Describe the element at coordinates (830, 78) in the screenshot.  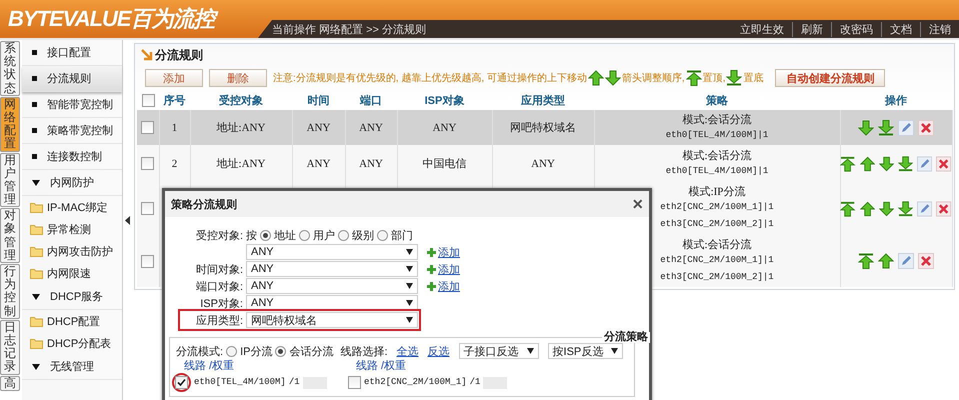
I see `auto-create-button: 自动创建分流规则` at that location.